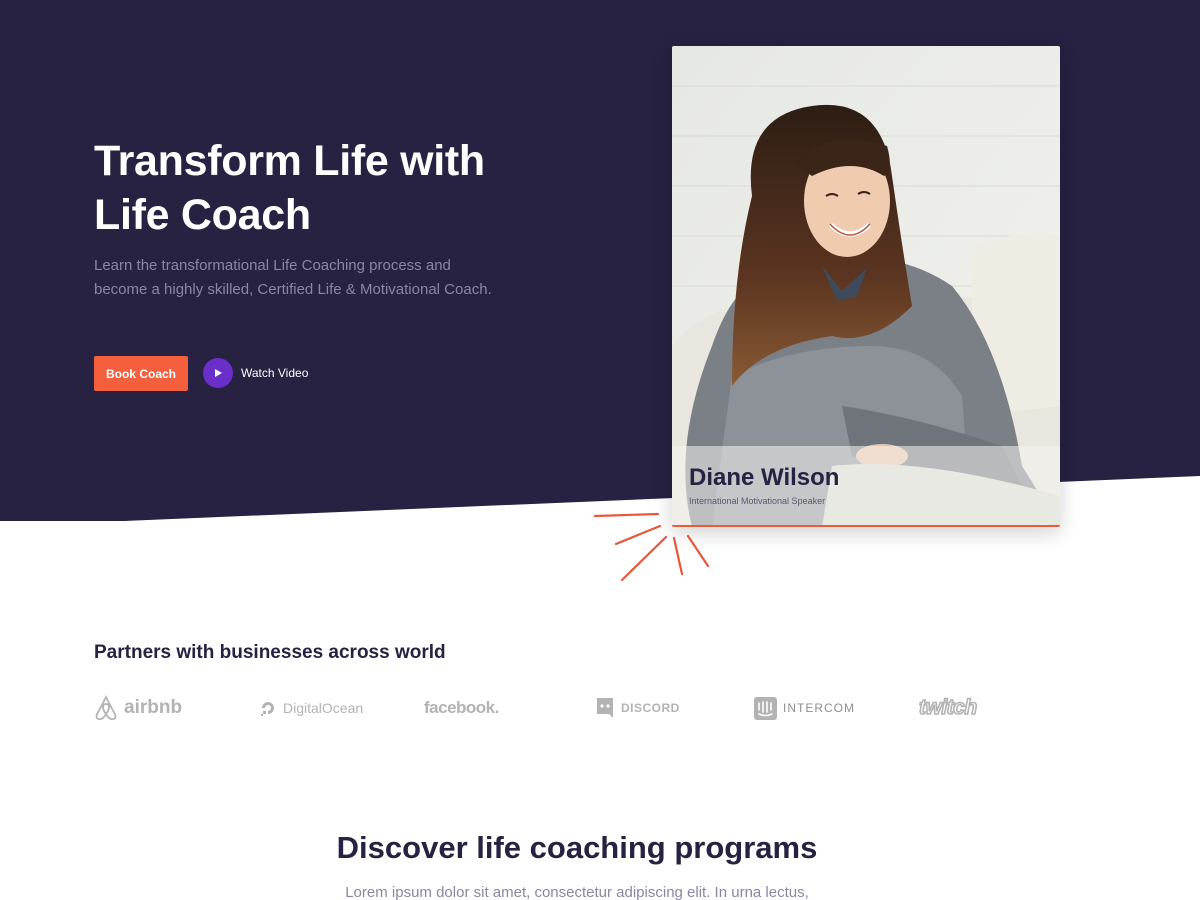 The width and height of the screenshot is (1200, 900). Describe the element at coordinates (765, 708) in the screenshot. I see `intercom-icon` at that location.